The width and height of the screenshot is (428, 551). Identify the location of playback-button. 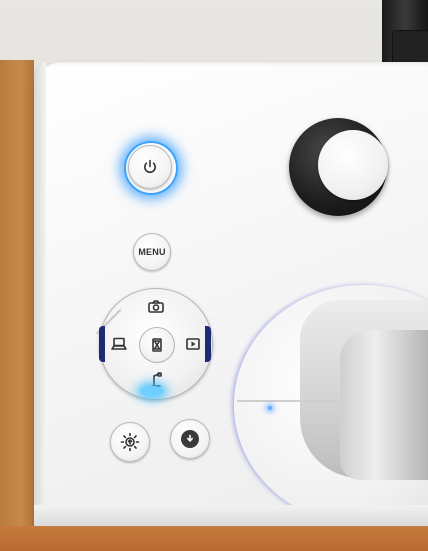
(193, 344).